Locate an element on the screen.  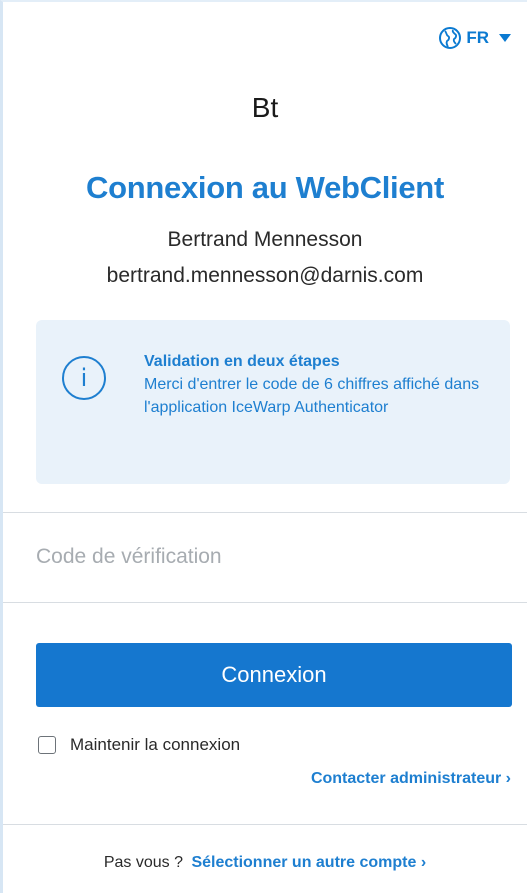
not-you-text: Pas vous ? is located at coordinates (143, 862).